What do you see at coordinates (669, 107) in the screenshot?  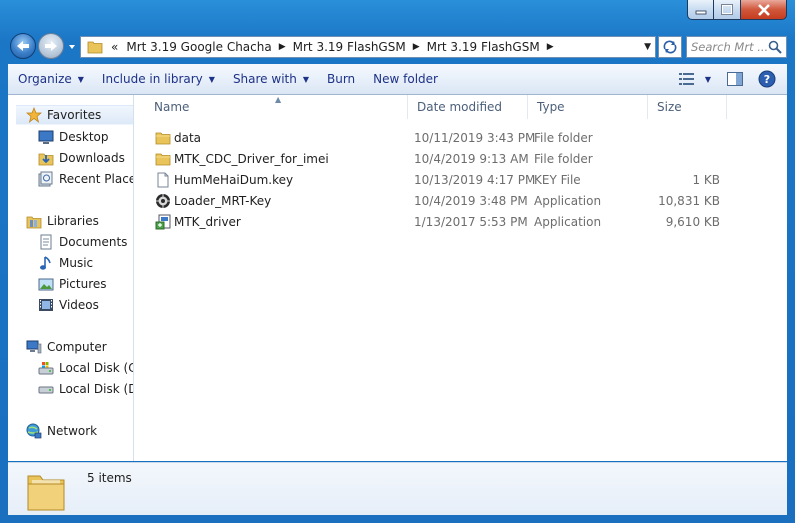 I see `column-label: Size` at bounding box center [669, 107].